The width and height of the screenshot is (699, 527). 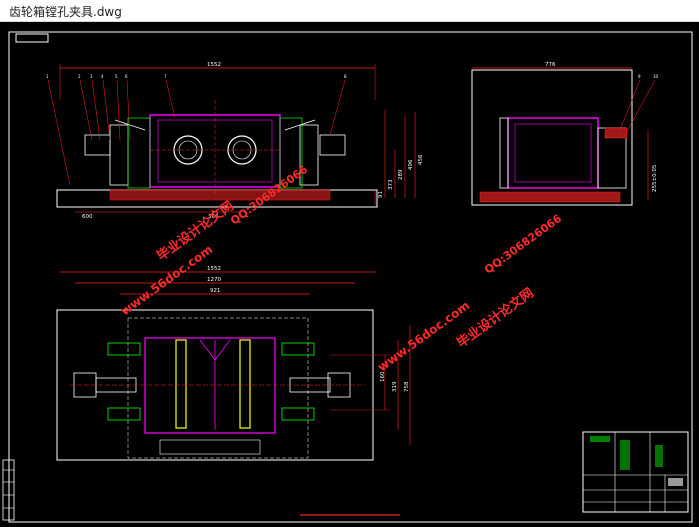 I want to click on part-number-4: 4, so click(x=102, y=76).